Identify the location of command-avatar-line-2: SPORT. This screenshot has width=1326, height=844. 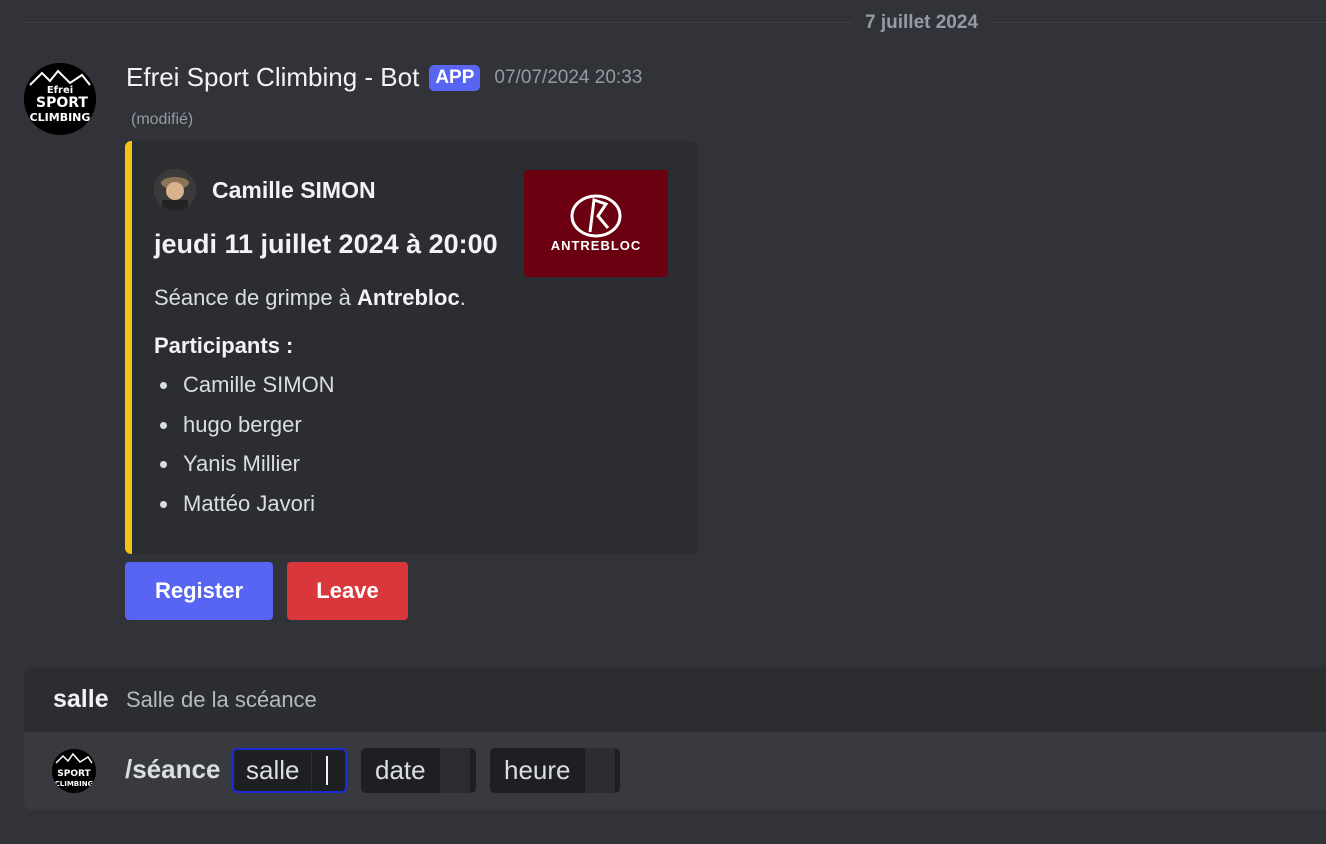
(74, 774).